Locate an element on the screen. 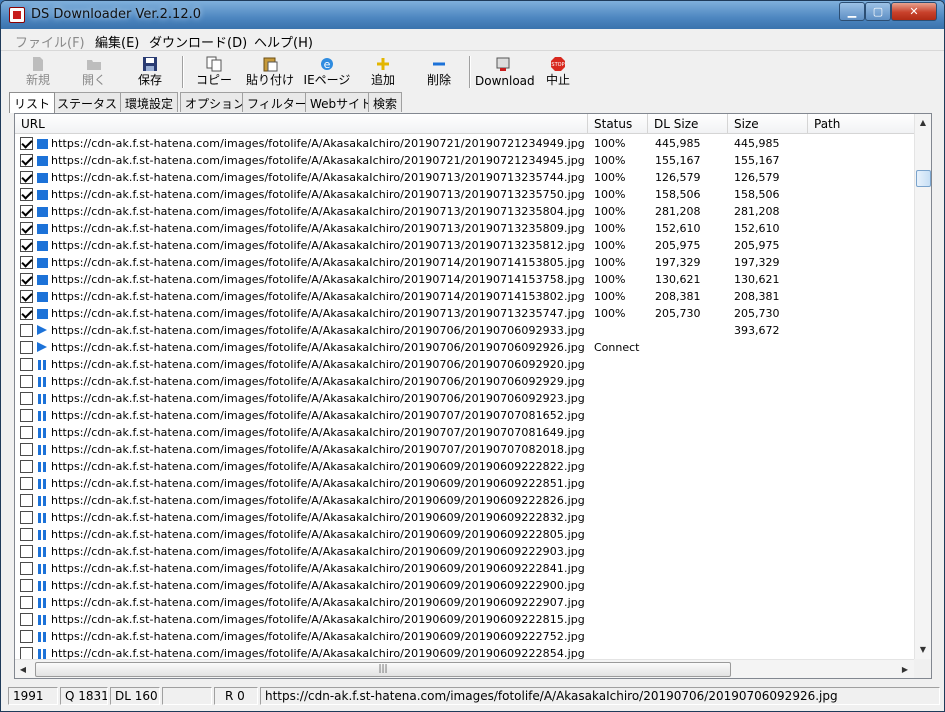 This screenshot has height=712, width=945. app-icon is located at coordinates (17, 15).